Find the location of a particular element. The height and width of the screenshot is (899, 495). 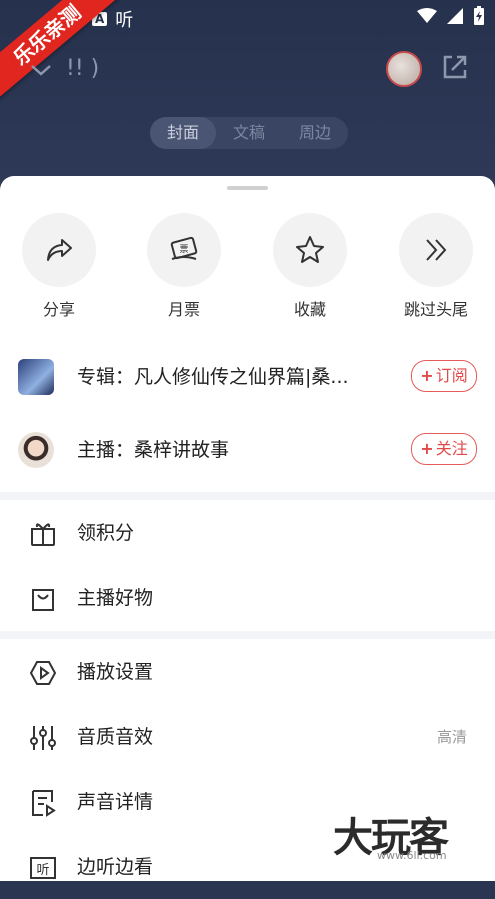

listen-read-label: 边听边看 is located at coordinates (115, 867).